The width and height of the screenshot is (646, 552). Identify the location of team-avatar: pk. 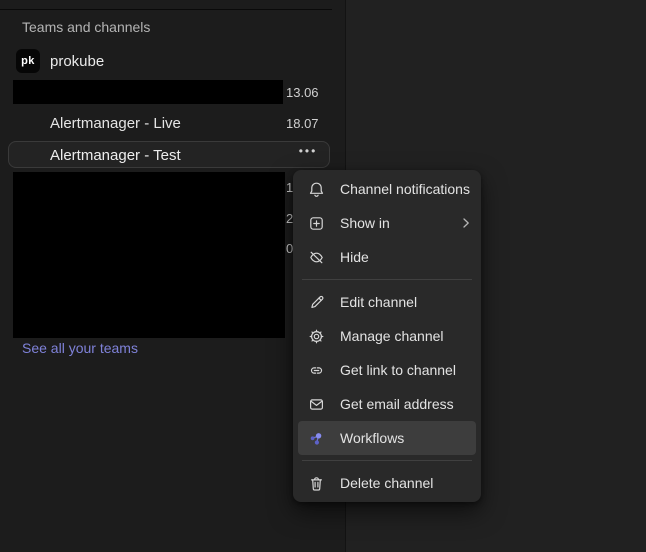
(28, 61).